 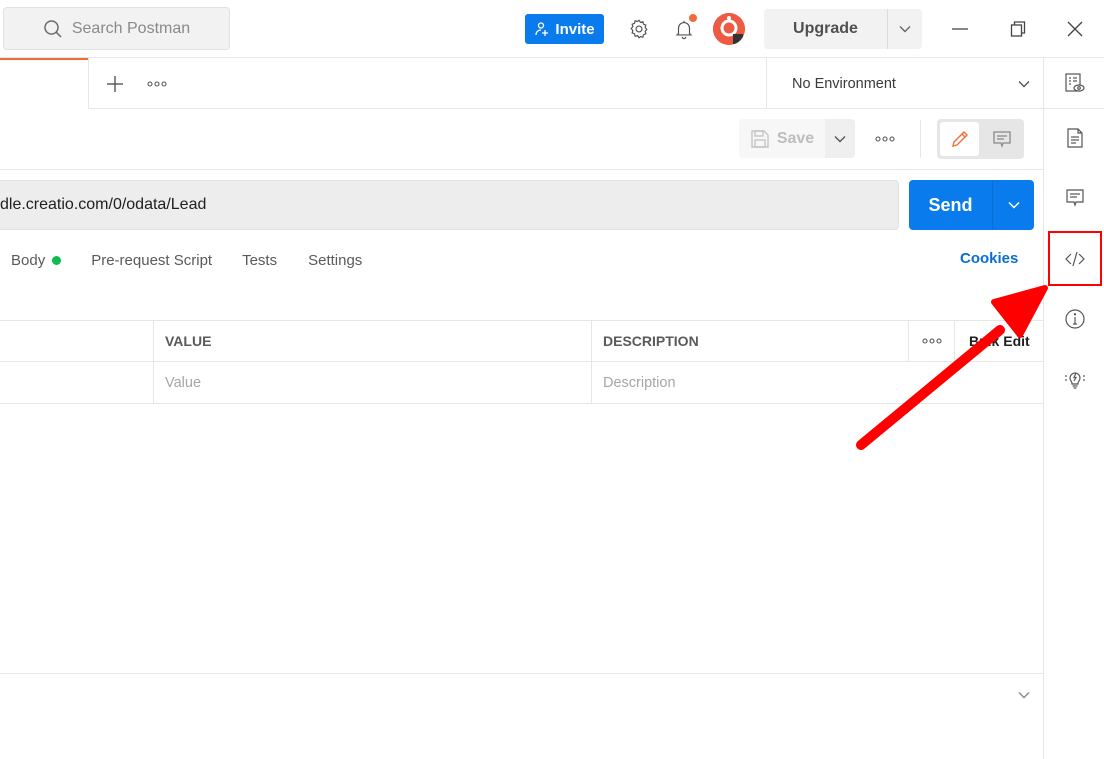 What do you see at coordinates (373, 341) in the screenshot?
I see `header-value: VALUE` at bounding box center [373, 341].